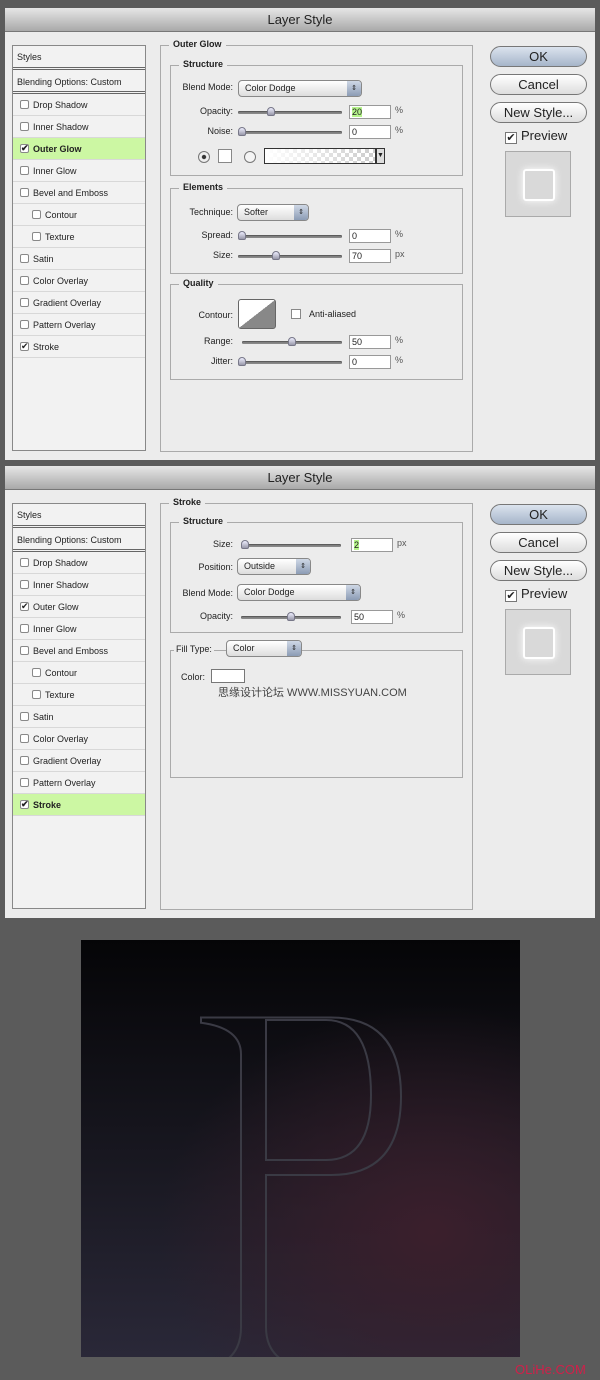  Describe the element at coordinates (370, 362) in the screenshot. I see `jitter-input: 0` at that location.